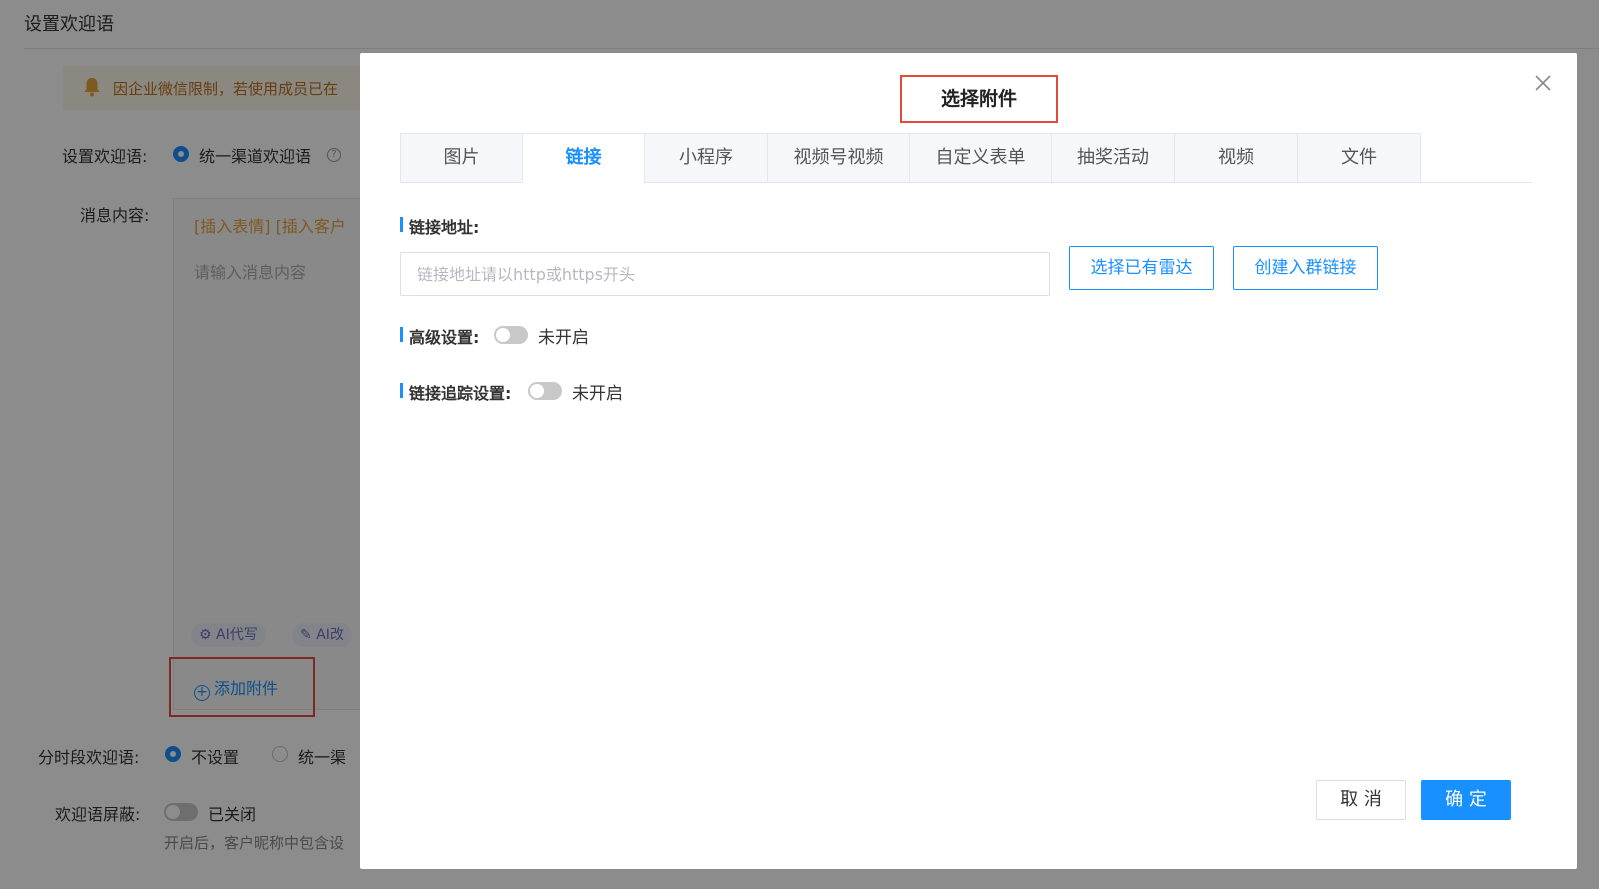  I want to click on tab-lottery: 抽奖活动, so click(1113, 158).